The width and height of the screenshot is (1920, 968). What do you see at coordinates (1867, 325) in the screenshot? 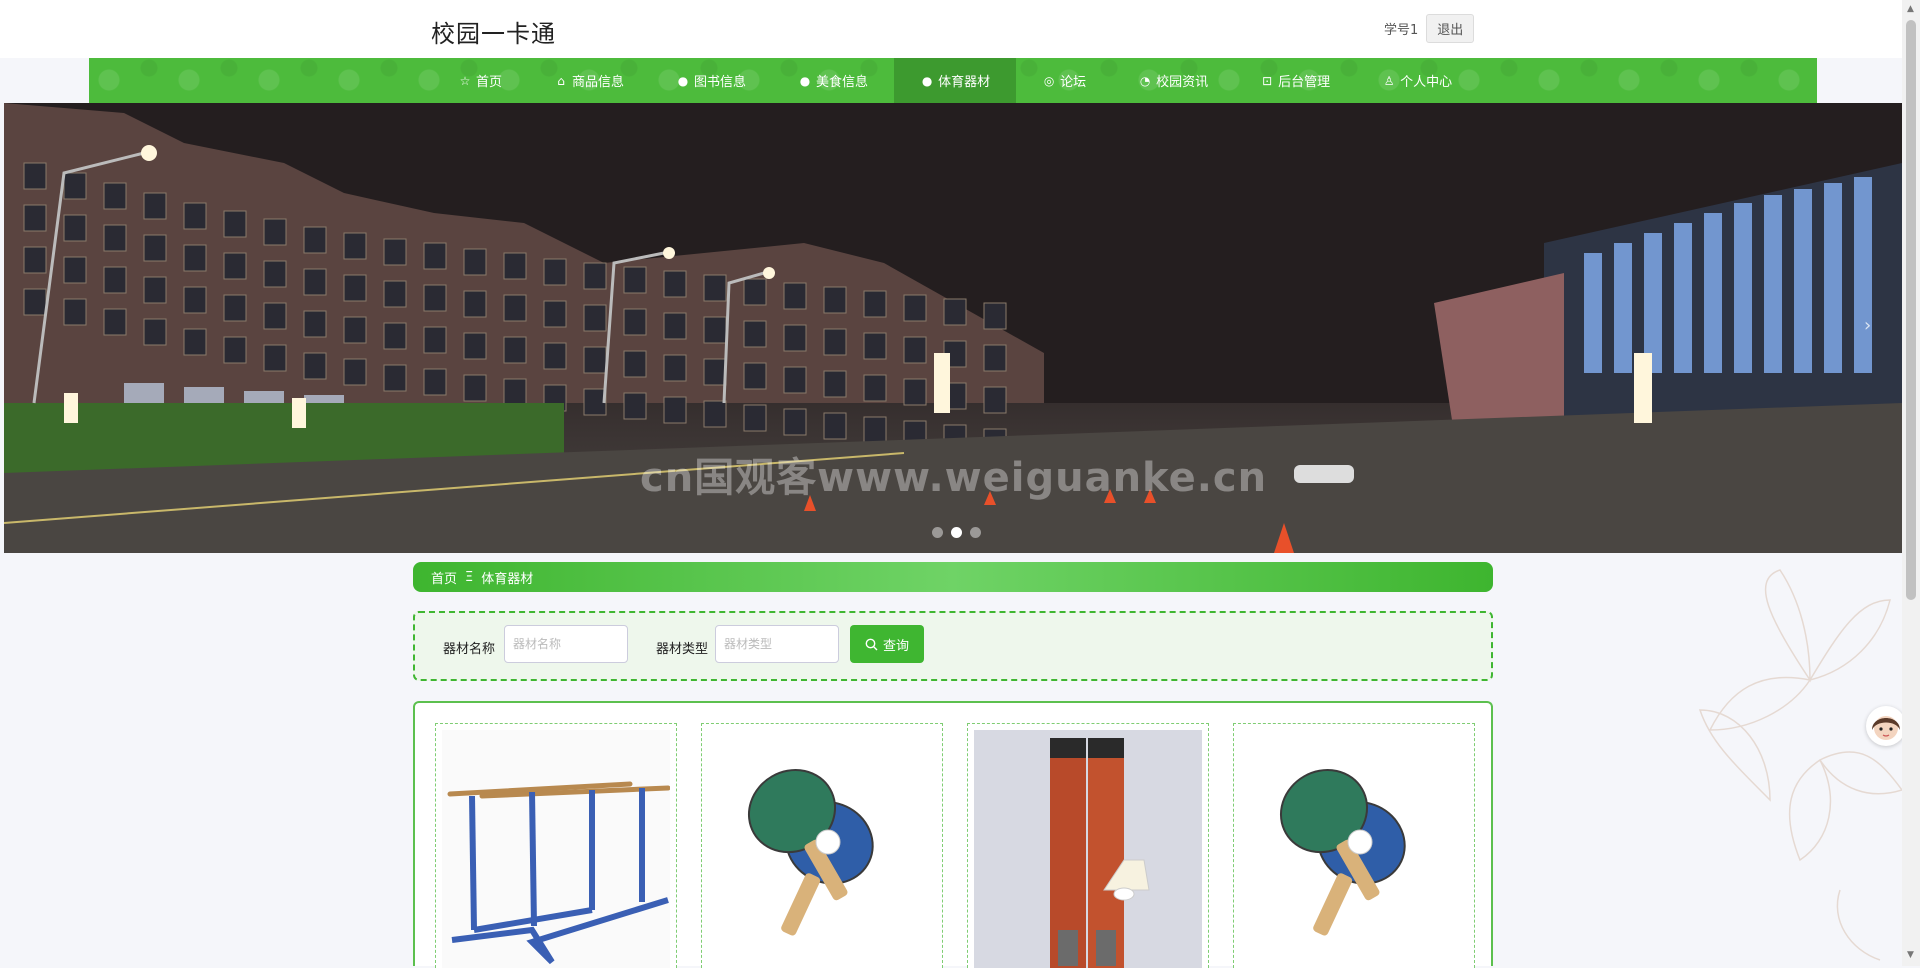
I see `chevron-right-icon: ›` at bounding box center [1867, 325].